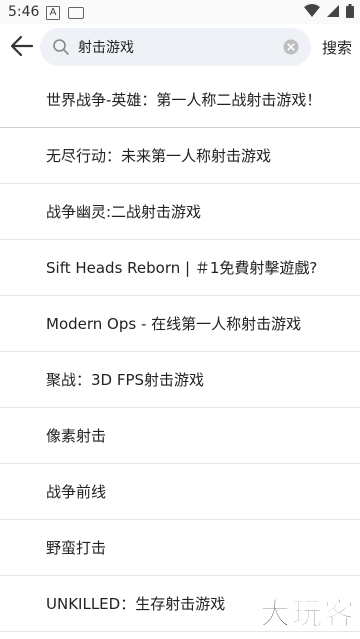 The image size is (360, 639). I want to click on wifi-icon, so click(312, 10).